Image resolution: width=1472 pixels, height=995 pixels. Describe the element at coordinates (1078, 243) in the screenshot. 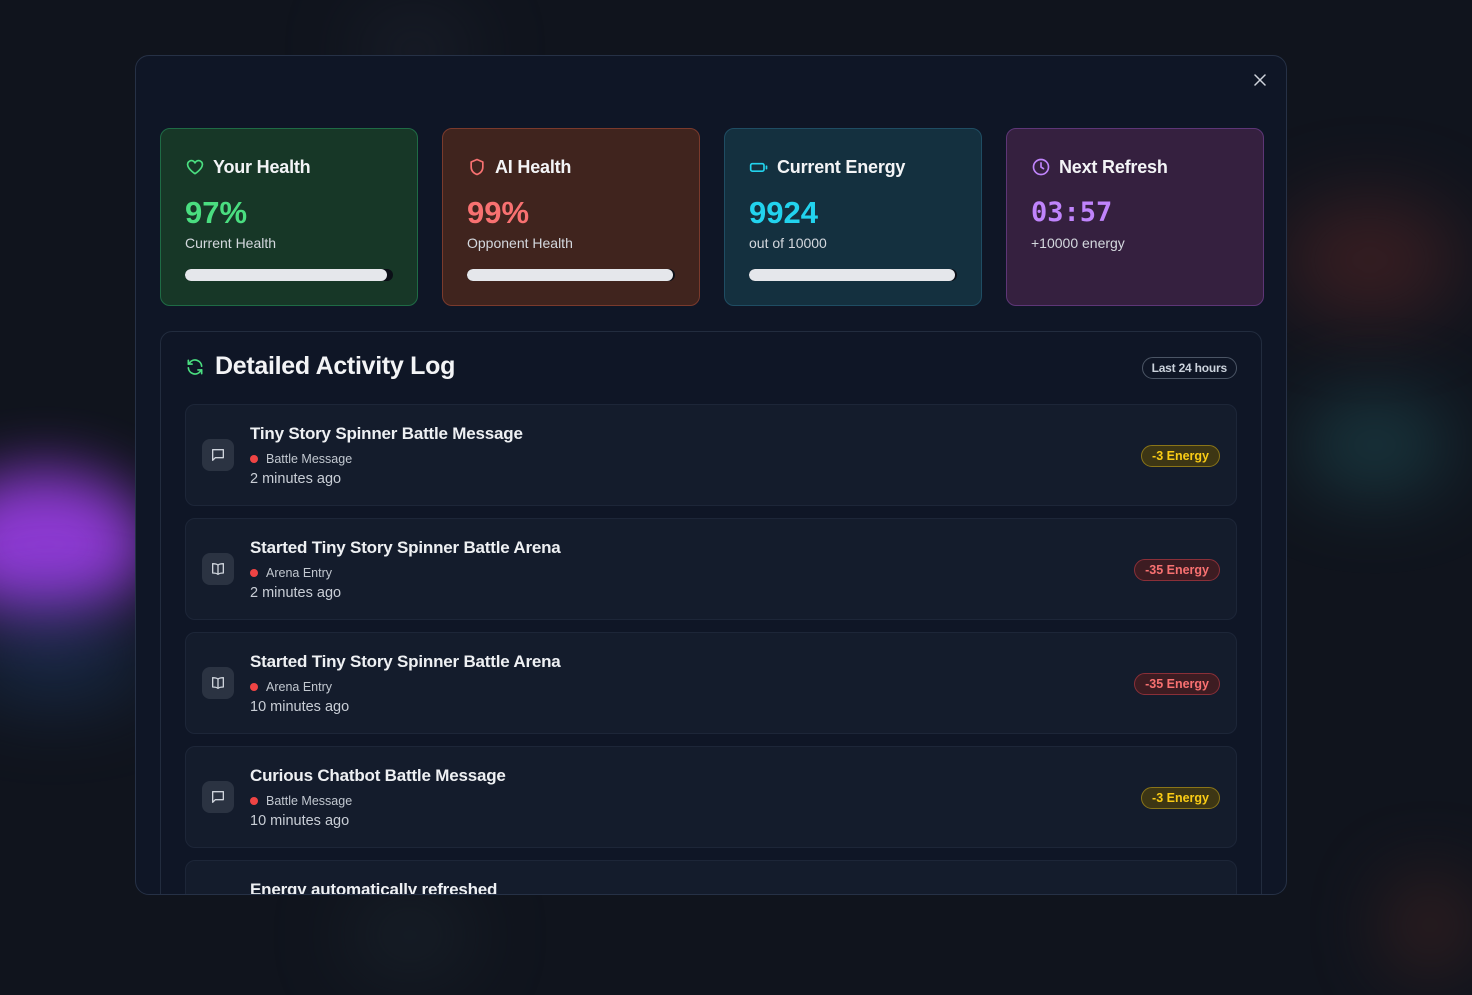

I see `card-subtitle: +10000 energy` at that location.